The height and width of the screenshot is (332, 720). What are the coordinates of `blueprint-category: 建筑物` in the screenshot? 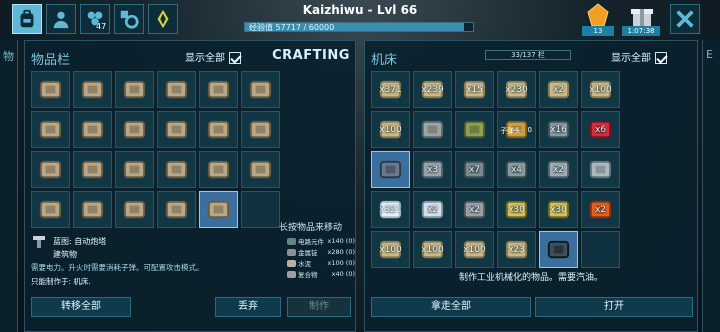 It's located at (65, 254).